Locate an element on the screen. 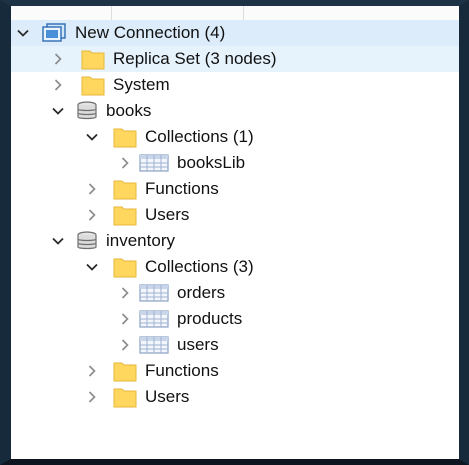 This screenshot has width=469, height=465. connection-icon is located at coordinates (54, 33).